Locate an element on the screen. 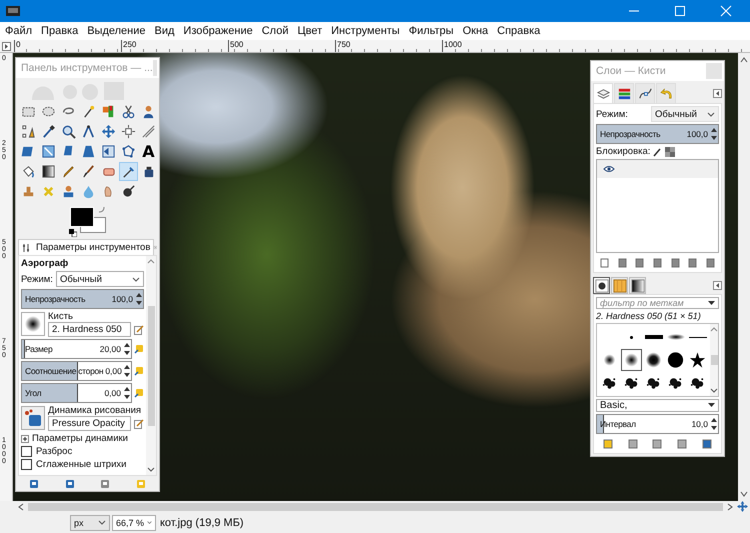 This screenshot has height=533, width=750. menu-item: Справка is located at coordinates (518, 31).